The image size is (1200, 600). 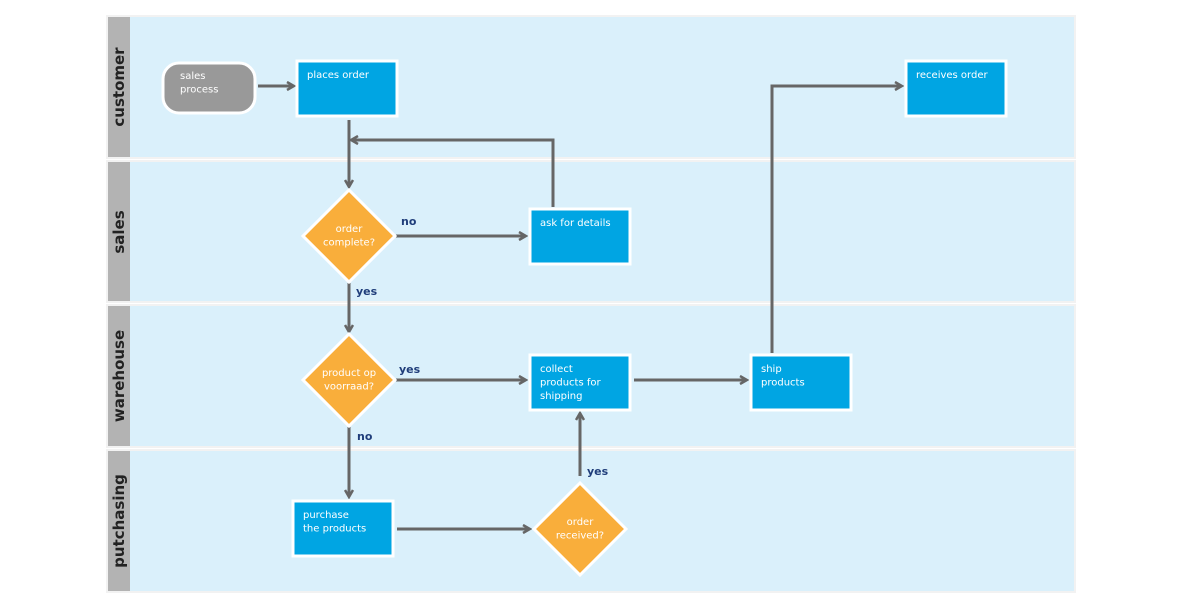 I want to click on edge-label-stock-yes: yes, so click(x=410, y=369).